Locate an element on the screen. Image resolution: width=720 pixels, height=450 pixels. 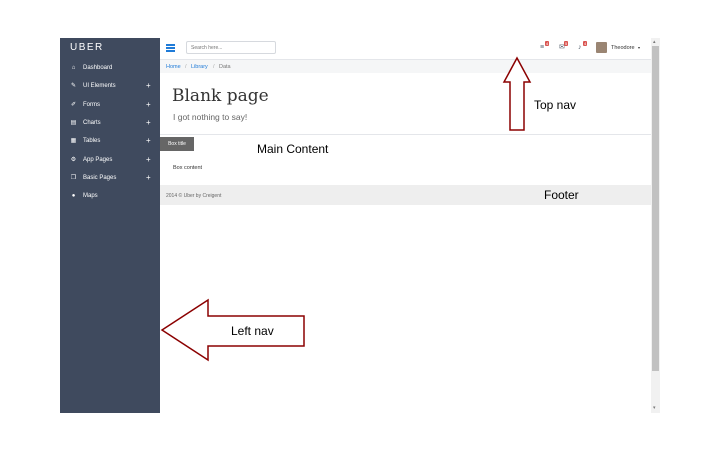
annotation-main-content: Main Content is located at coordinates (293, 149).